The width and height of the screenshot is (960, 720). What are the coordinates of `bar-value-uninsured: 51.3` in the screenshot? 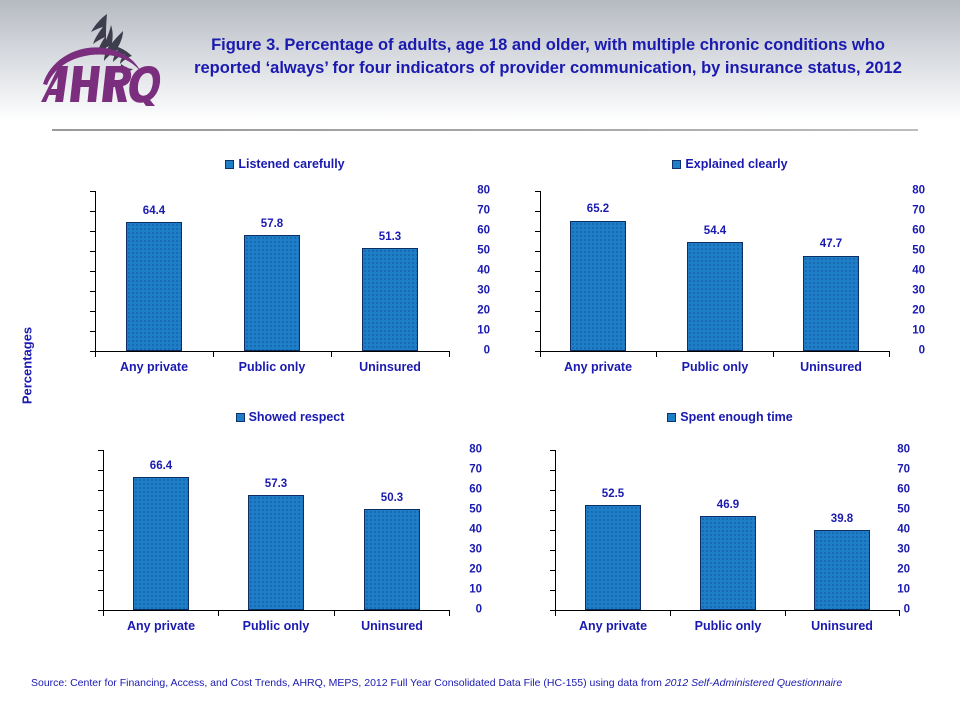 It's located at (390, 237).